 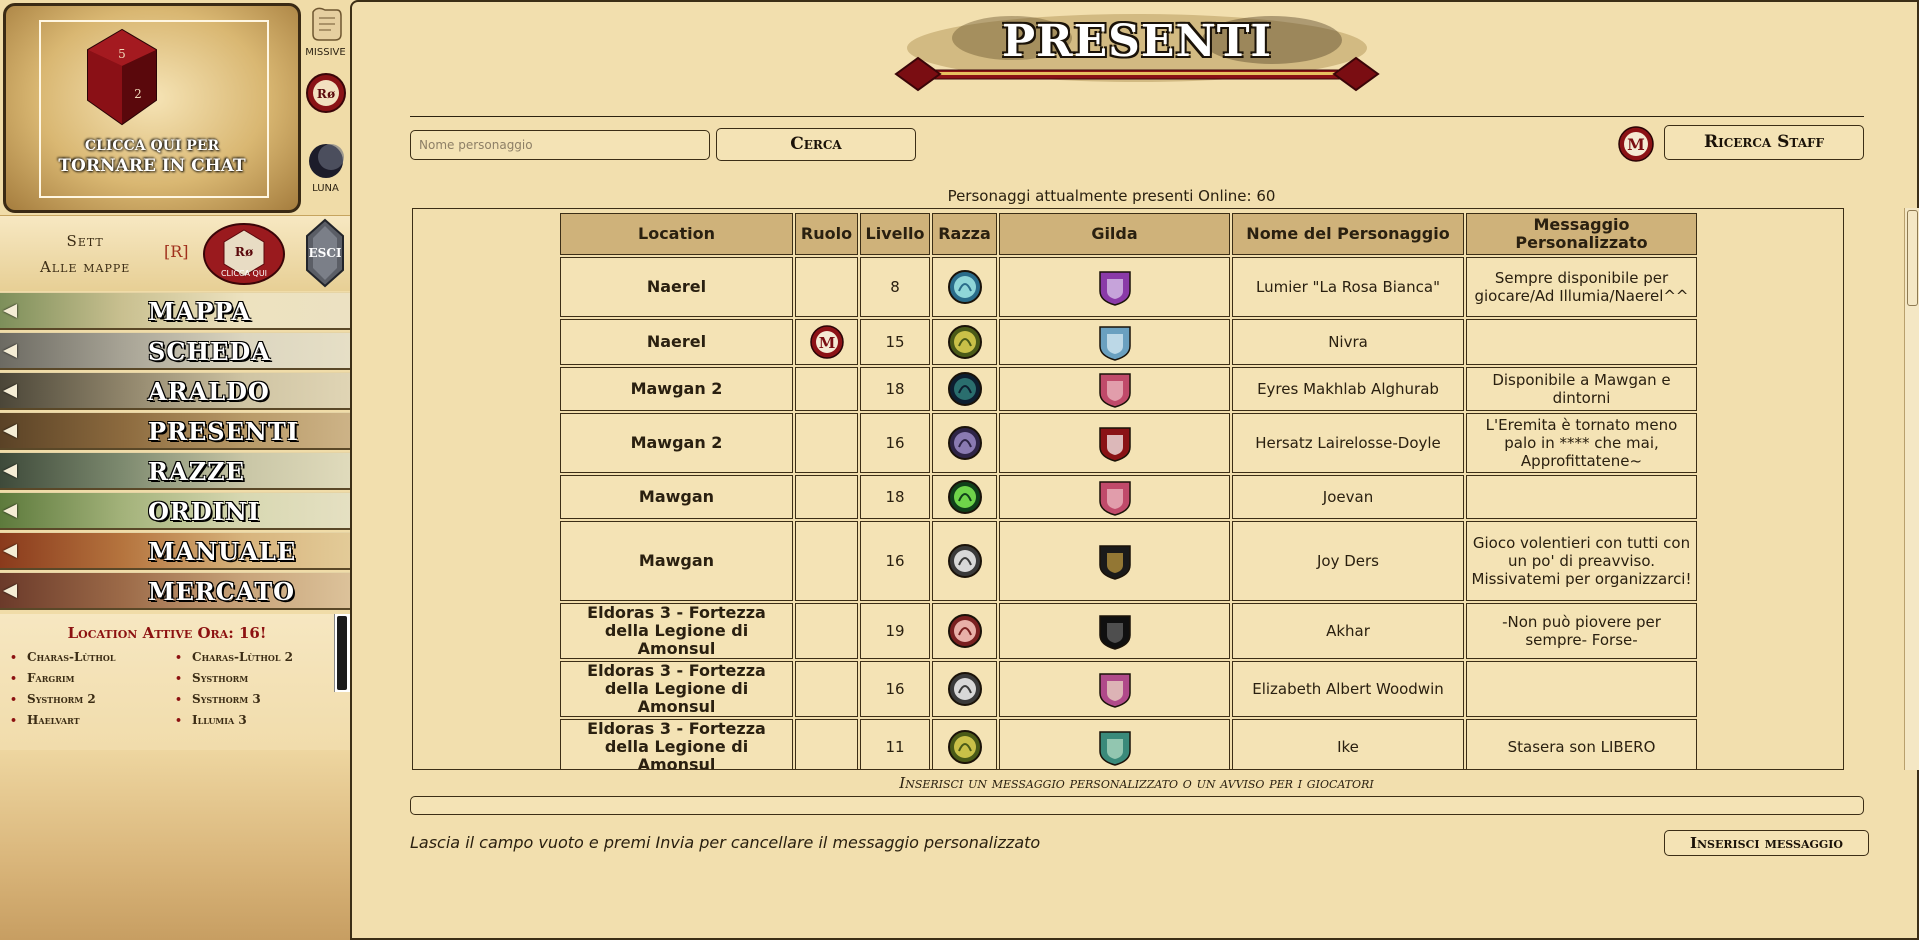 I want to click on cell-livello: 16, so click(x=895, y=689).